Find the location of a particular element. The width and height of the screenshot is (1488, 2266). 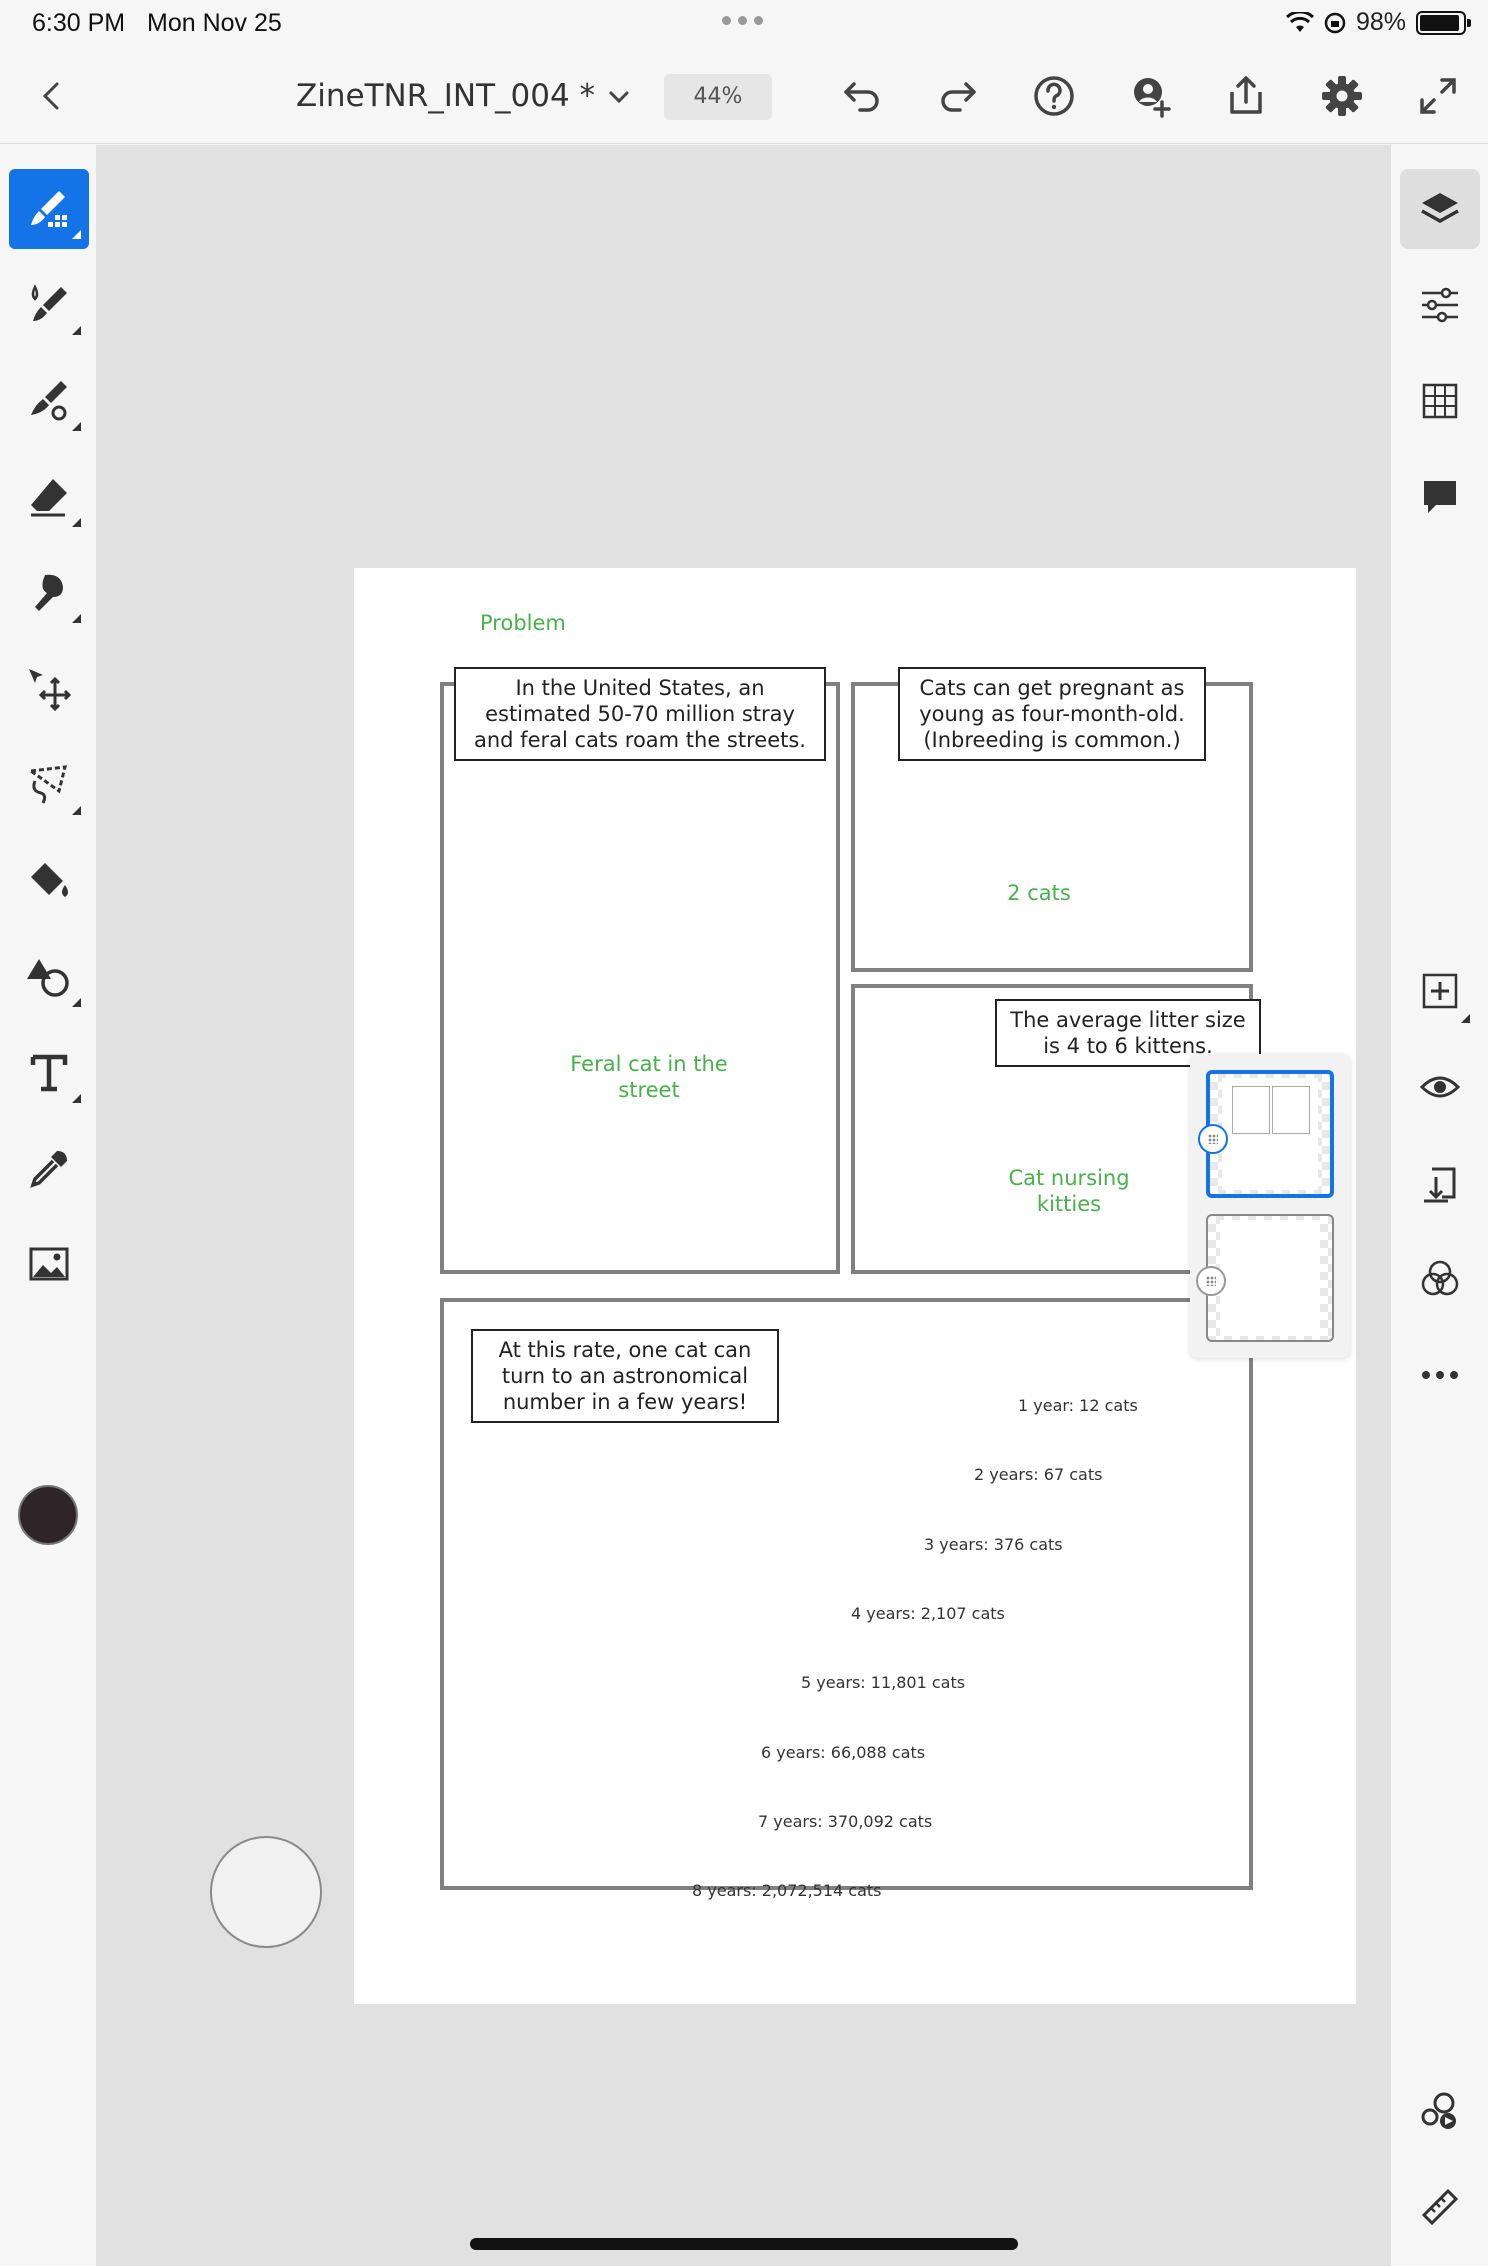

transform-tool is located at coordinates (49, 689).